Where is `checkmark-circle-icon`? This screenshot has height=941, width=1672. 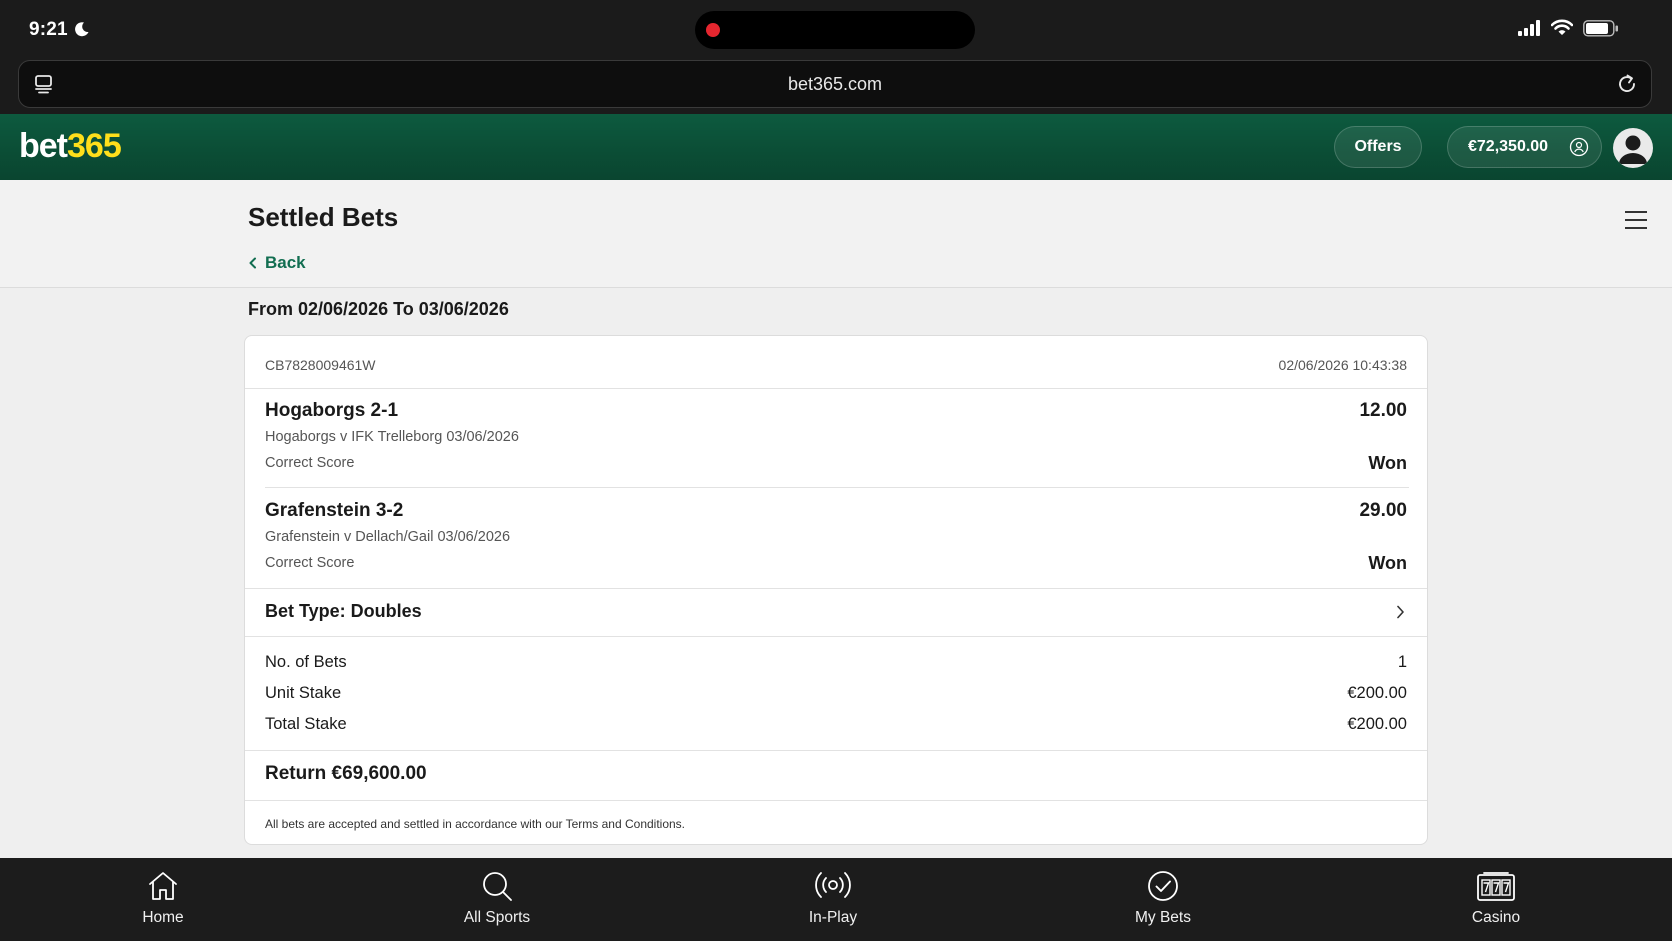
checkmark-circle-icon is located at coordinates (1163, 886).